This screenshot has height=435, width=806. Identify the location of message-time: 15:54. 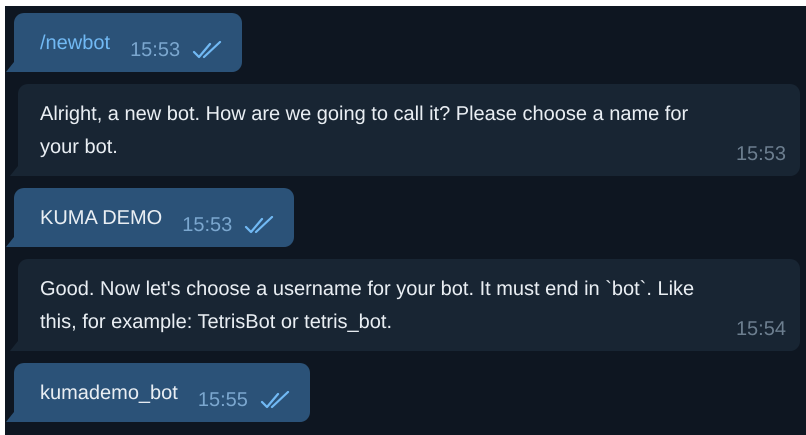
(761, 329).